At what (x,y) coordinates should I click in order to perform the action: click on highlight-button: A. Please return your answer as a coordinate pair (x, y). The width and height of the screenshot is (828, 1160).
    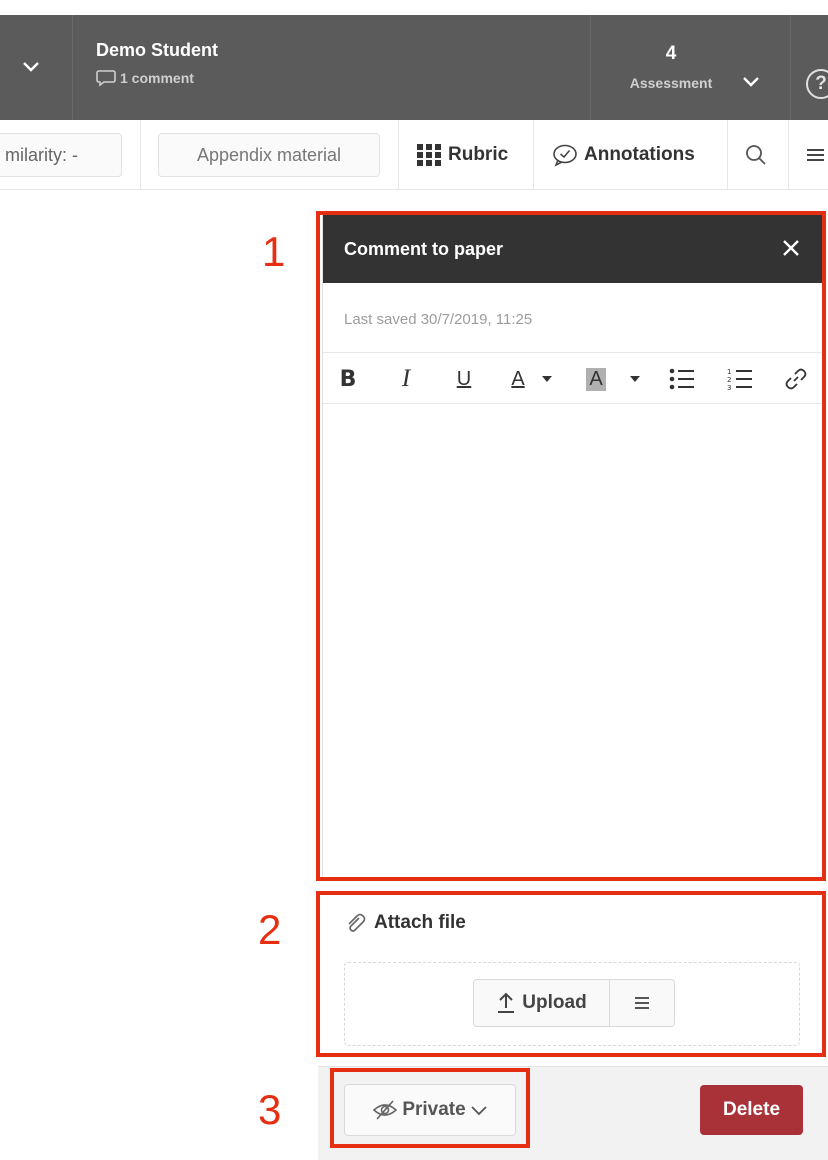
    Looking at the image, I should click on (596, 379).